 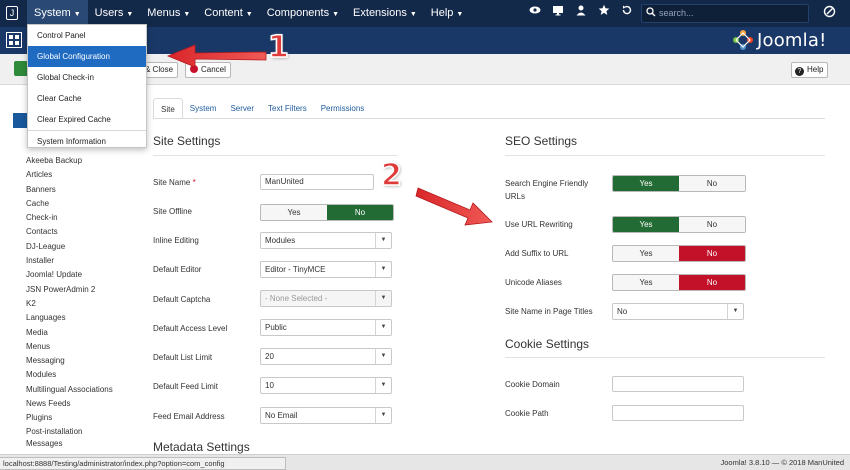 I want to click on site-offline-toggle: Yes No, so click(x=327, y=212).